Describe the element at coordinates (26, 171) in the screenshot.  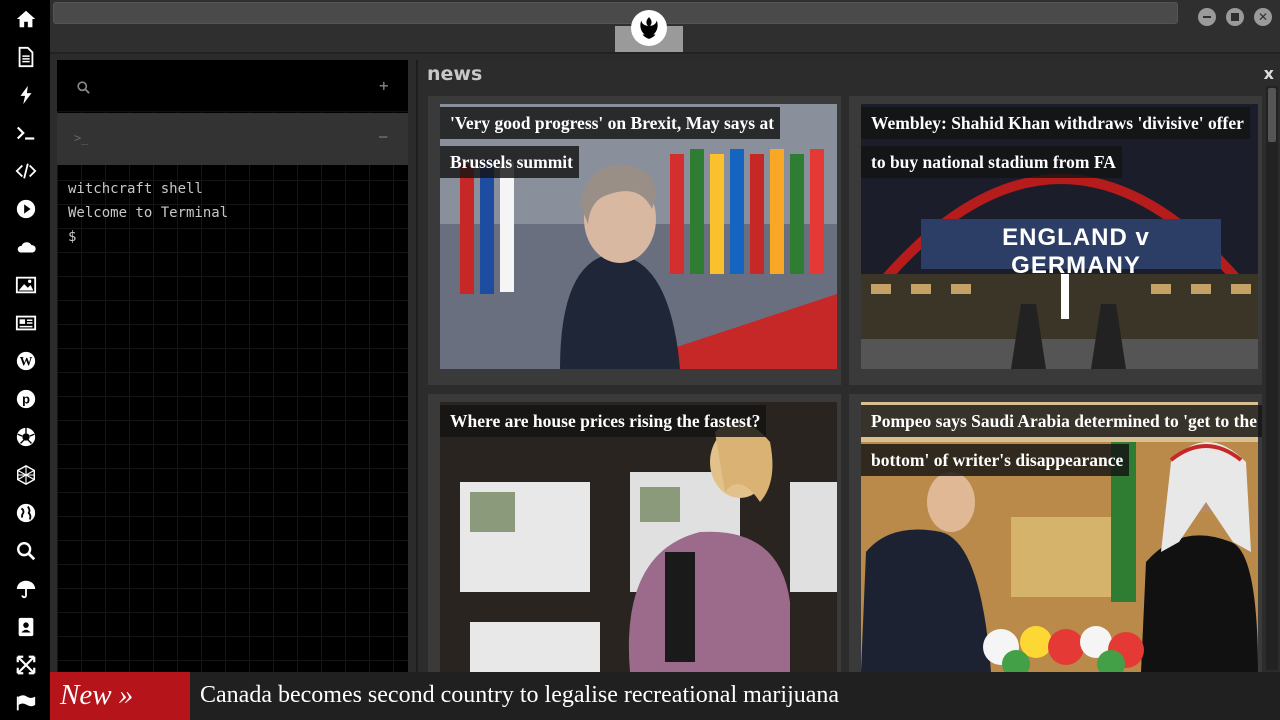
I see `code-icon` at that location.